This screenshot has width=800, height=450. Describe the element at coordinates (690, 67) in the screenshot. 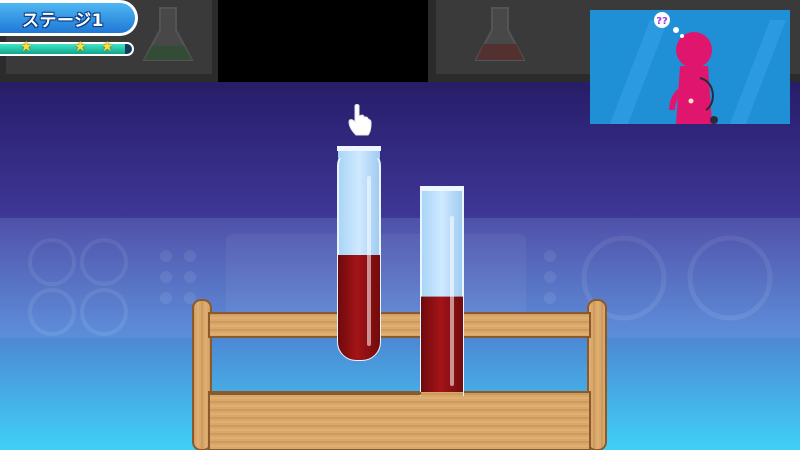

I see `character-inset: ??` at that location.